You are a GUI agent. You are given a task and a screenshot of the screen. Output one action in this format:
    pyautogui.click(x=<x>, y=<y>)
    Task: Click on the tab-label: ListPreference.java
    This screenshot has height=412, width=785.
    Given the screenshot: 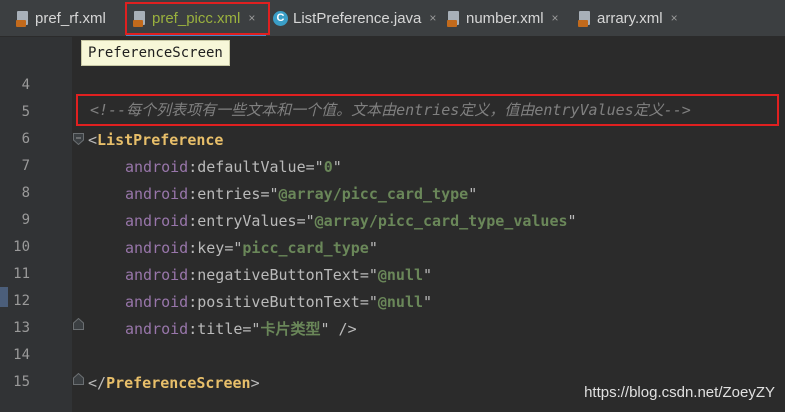 What is the action you would take?
    pyautogui.click(x=357, y=18)
    